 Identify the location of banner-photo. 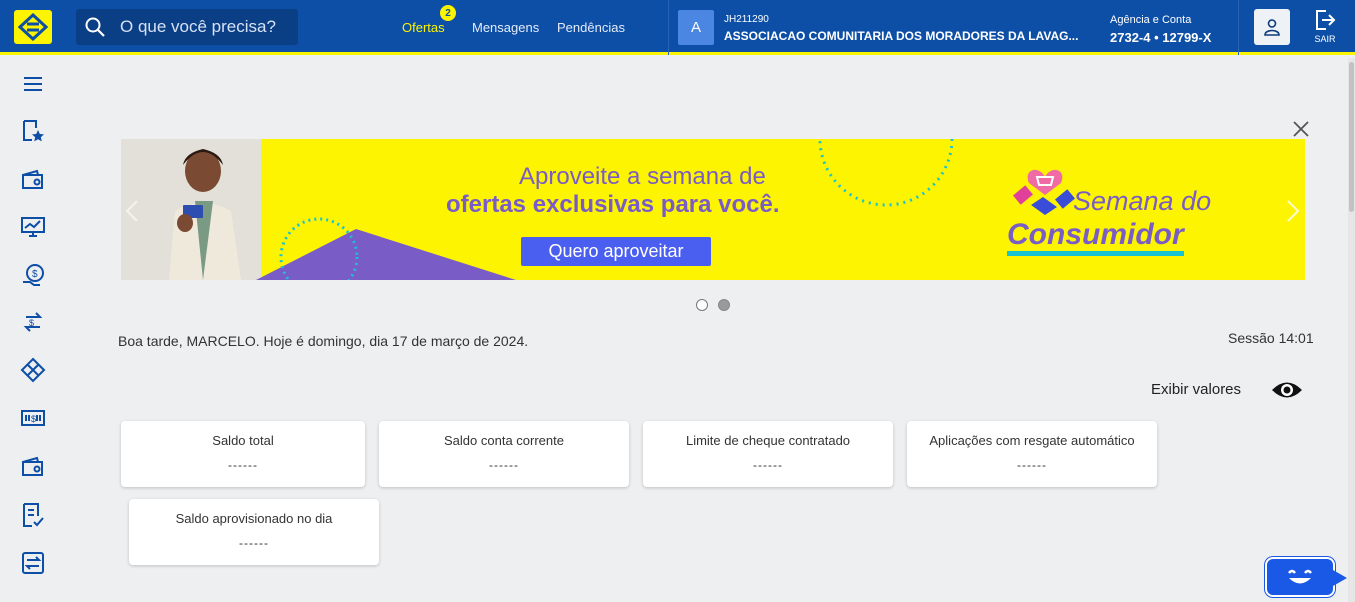
(191, 209).